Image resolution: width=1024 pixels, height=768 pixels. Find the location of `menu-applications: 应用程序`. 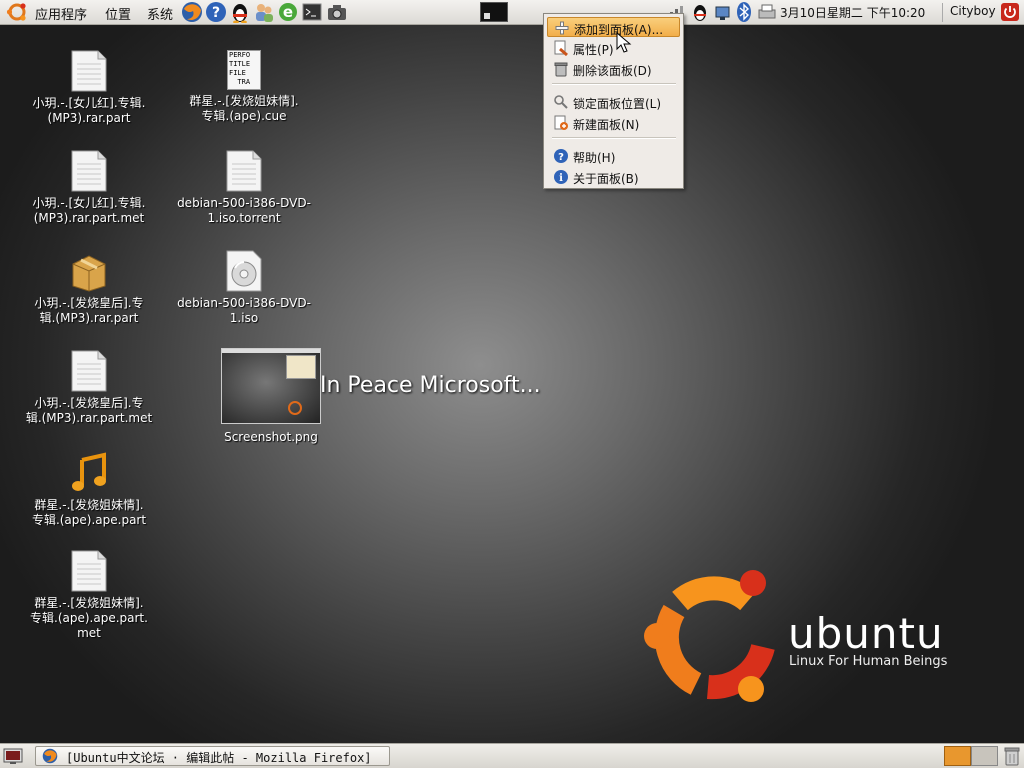

menu-applications: 应用程序 is located at coordinates (61, 13).